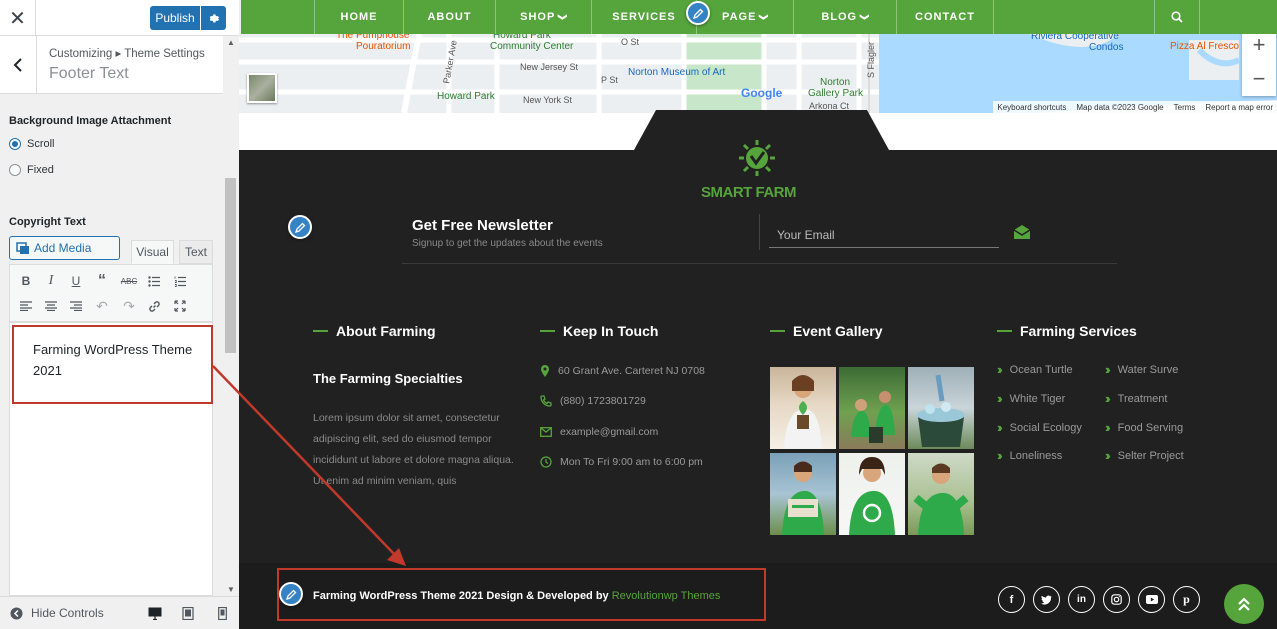  I want to click on nav-home-label: HOME, so click(359, 17).